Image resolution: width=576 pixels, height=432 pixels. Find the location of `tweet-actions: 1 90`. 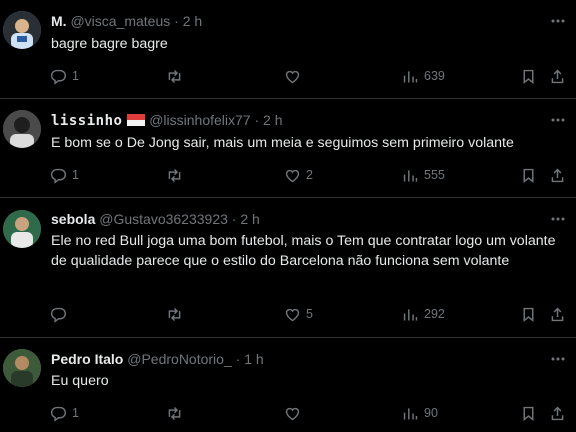

tweet-actions: 1 90 is located at coordinates (307, 413).